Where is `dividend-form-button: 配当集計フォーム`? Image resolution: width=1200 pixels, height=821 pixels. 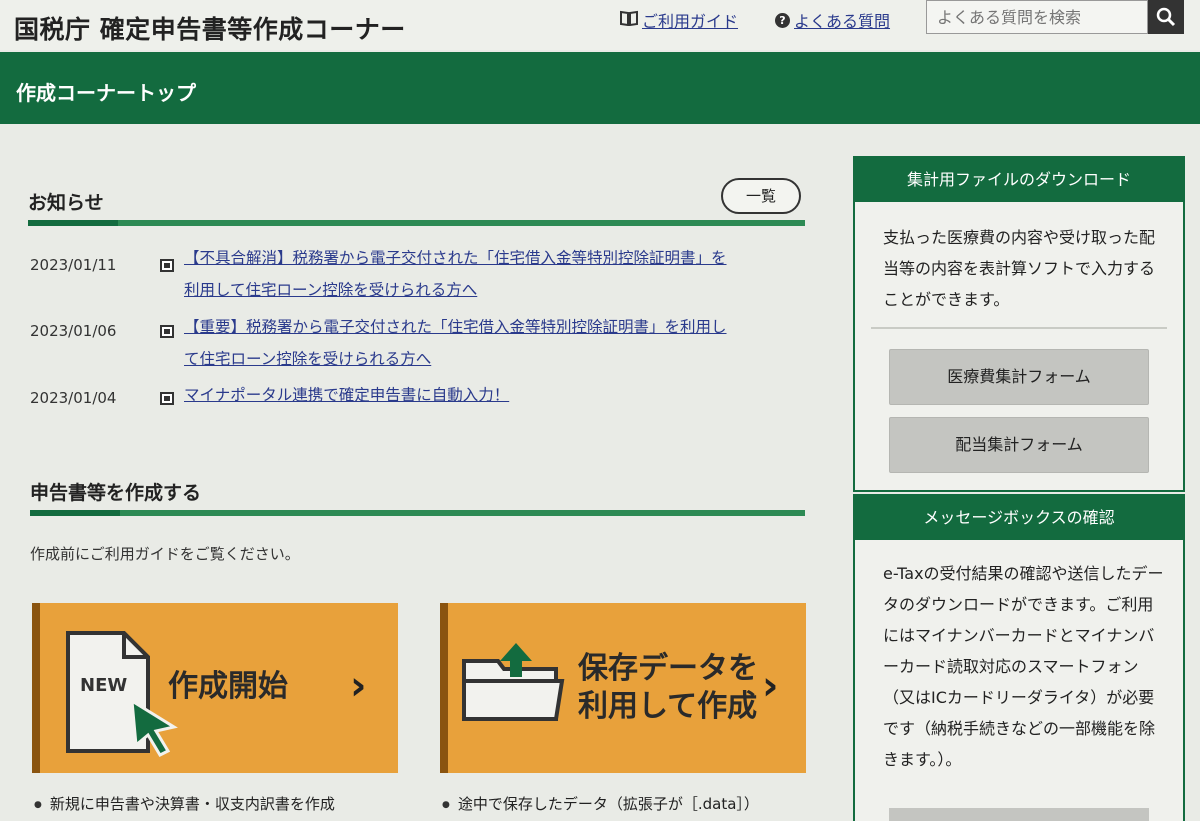 dividend-form-button: 配当集計フォーム is located at coordinates (1019, 445).